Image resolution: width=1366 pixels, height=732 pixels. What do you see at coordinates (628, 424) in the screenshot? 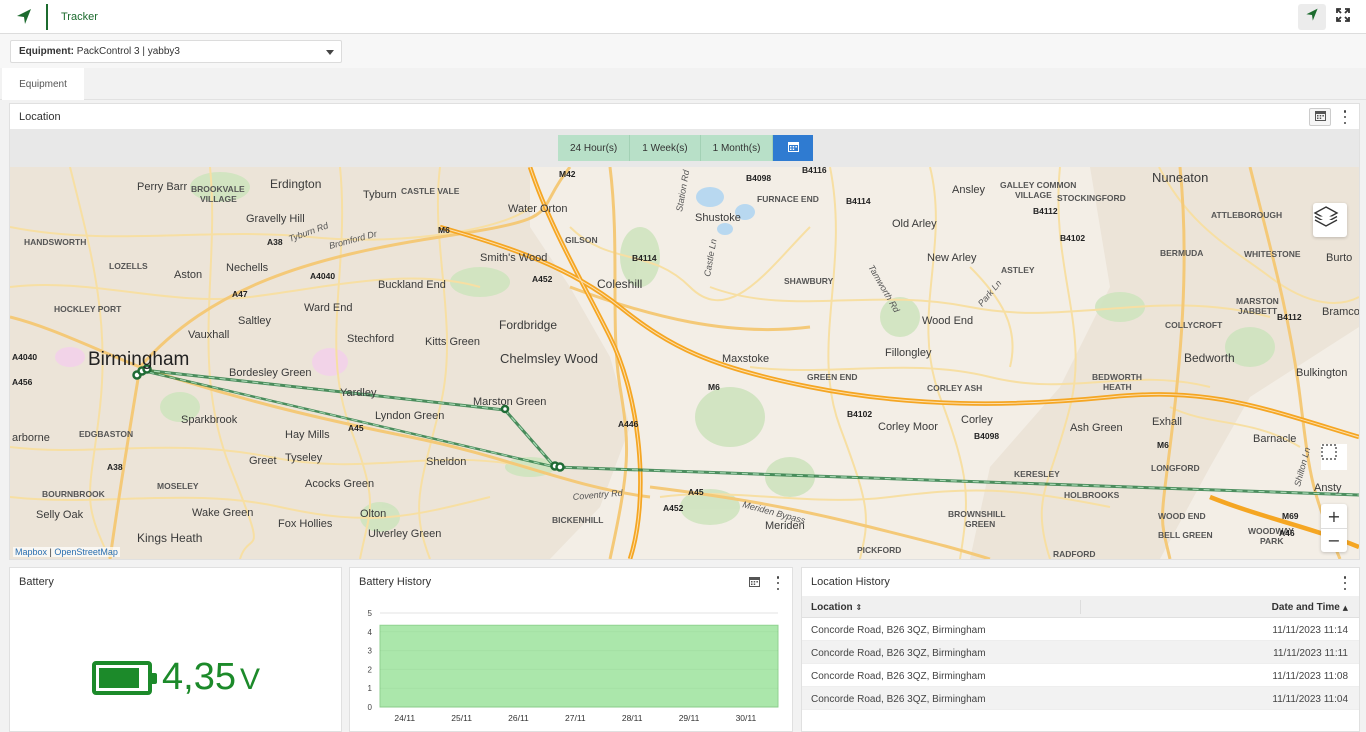
I see `map-label: A446` at bounding box center [628, 424].